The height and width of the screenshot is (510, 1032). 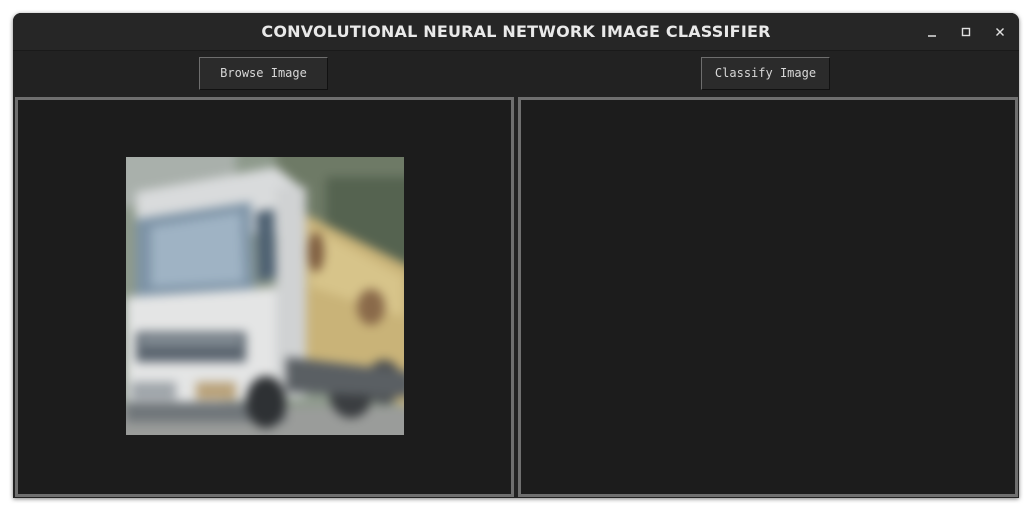 I want to click on maximize-button, so click(x=966, y=32).